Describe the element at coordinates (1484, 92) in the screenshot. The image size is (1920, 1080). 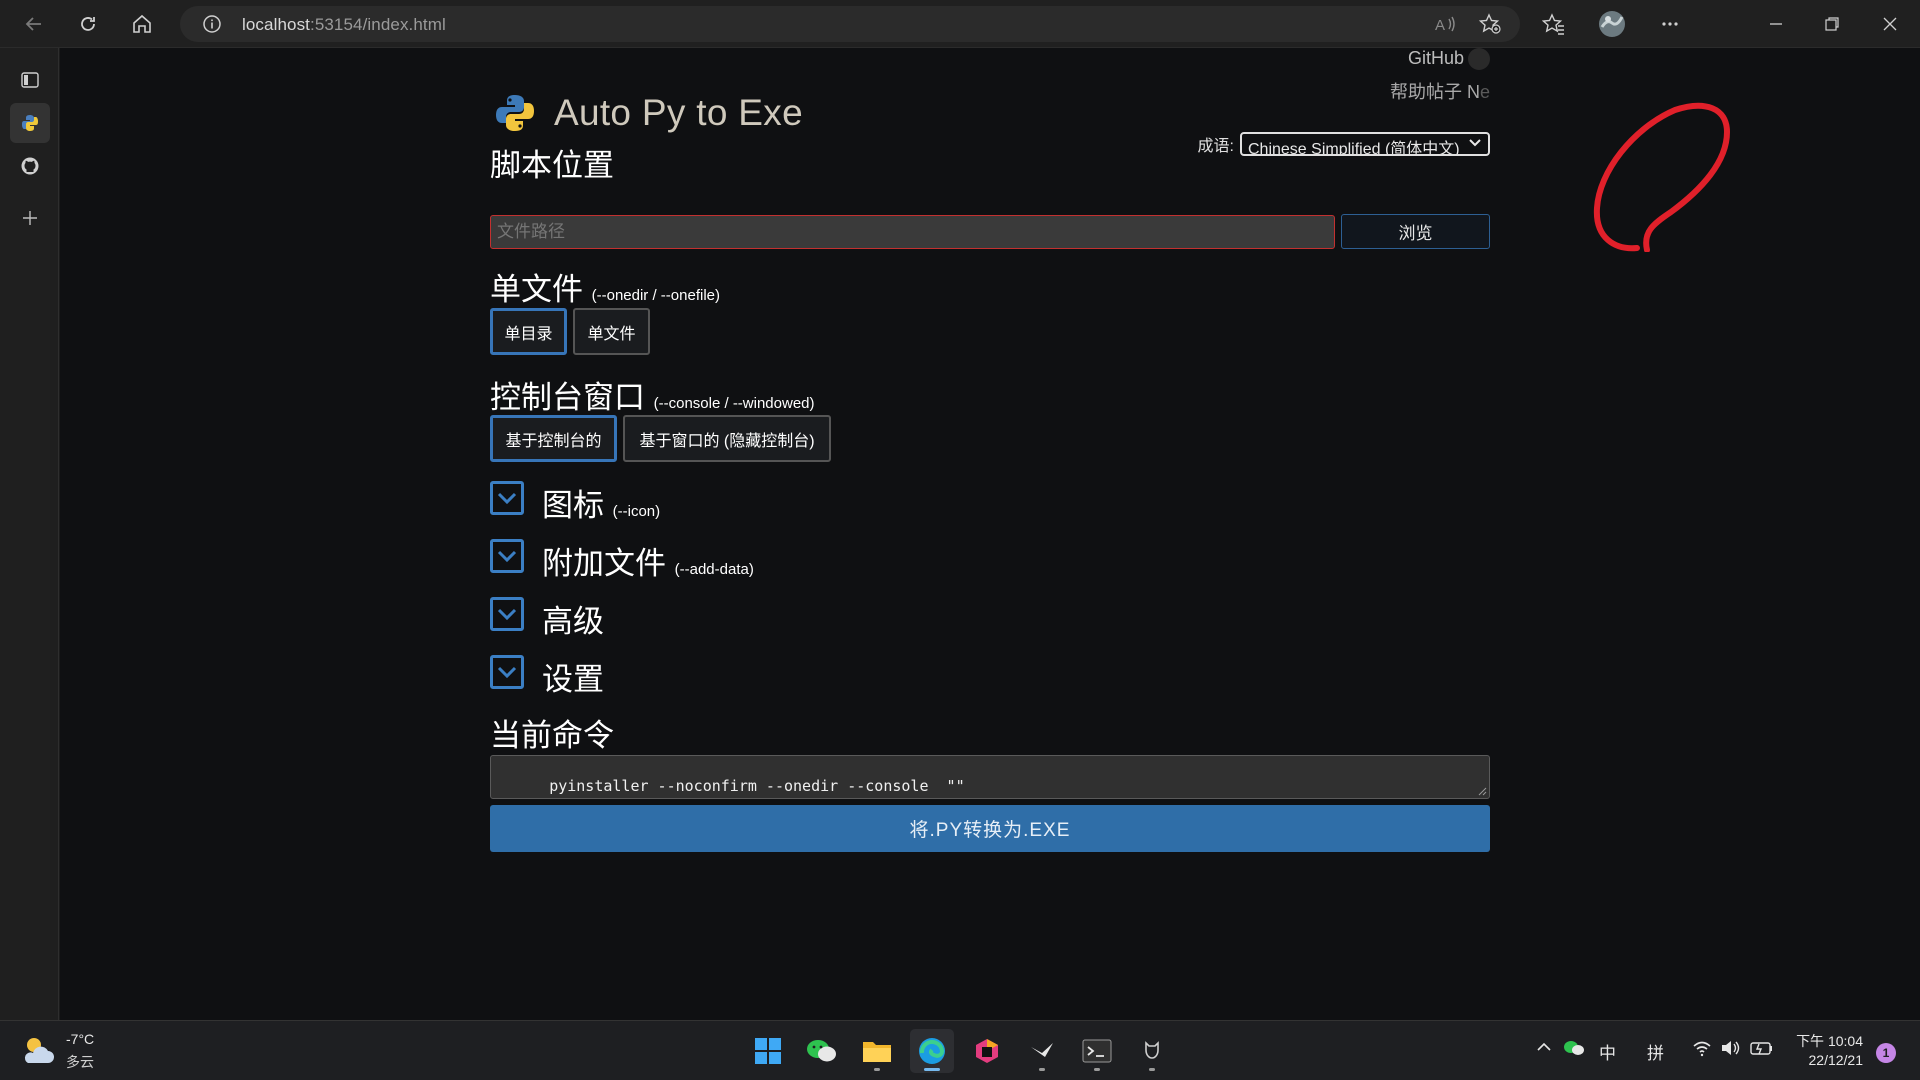
I see `help-link-faded: e` at that location.